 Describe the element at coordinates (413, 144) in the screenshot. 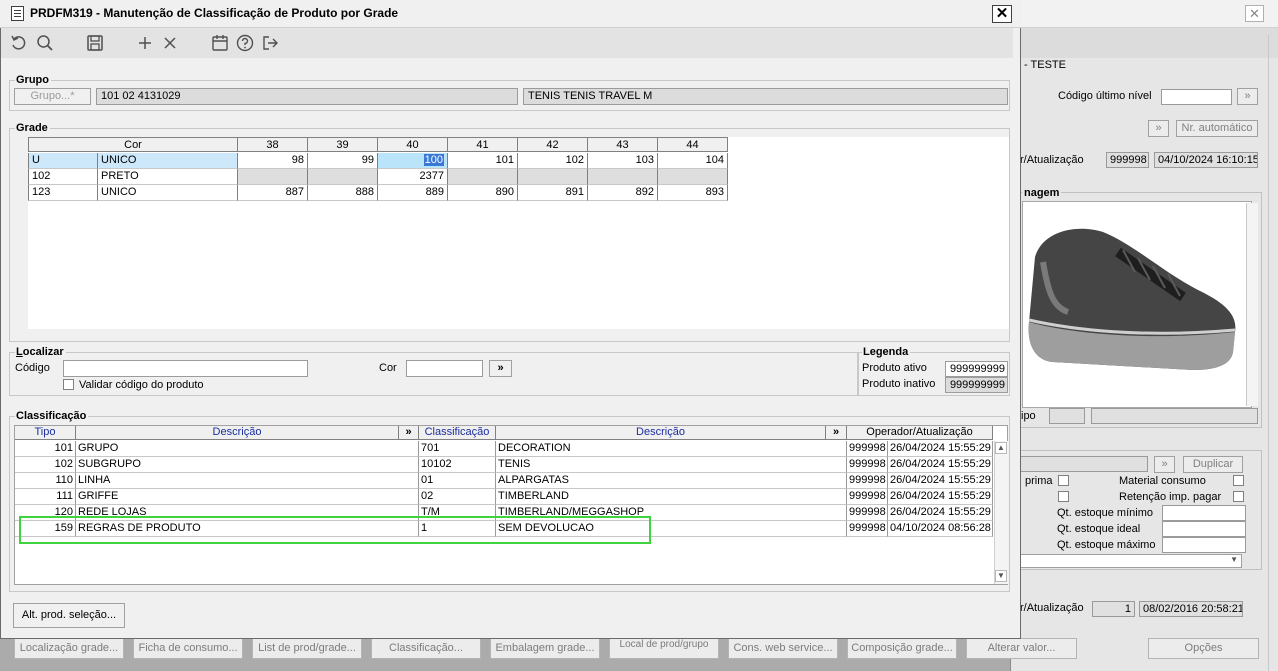

I see `grade-header-size: 40` at that location.